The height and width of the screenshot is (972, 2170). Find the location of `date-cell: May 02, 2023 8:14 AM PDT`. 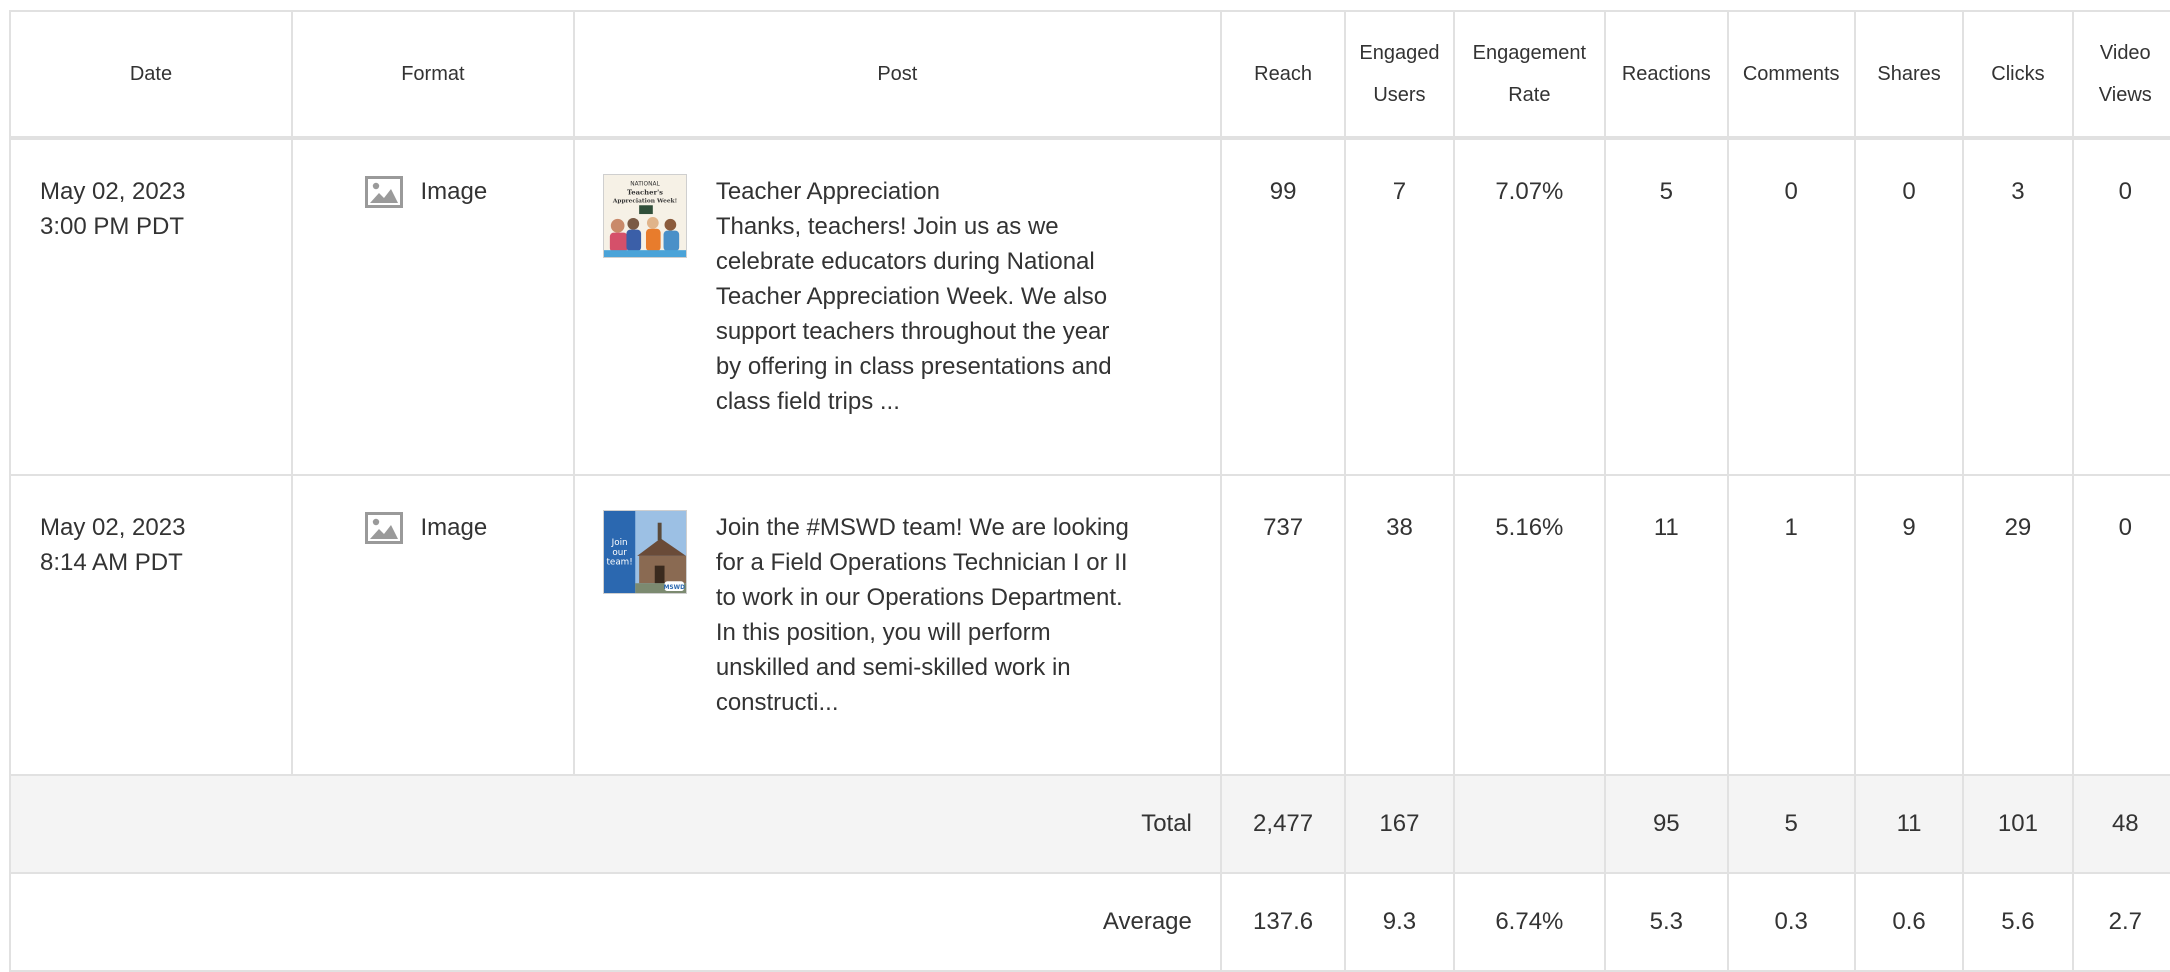

date-cell: May 02, 2023 8:14 AM PDT is located at coordinates (151, 625).